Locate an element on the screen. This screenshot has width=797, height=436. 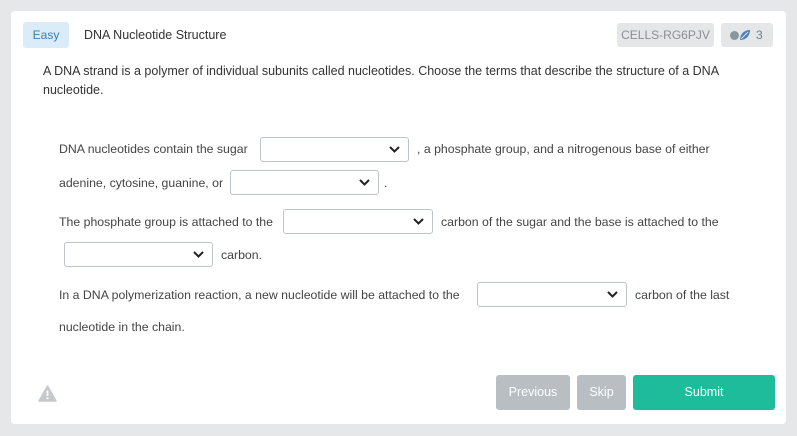
skip-button: Skip is located at coordinates (601, 392).